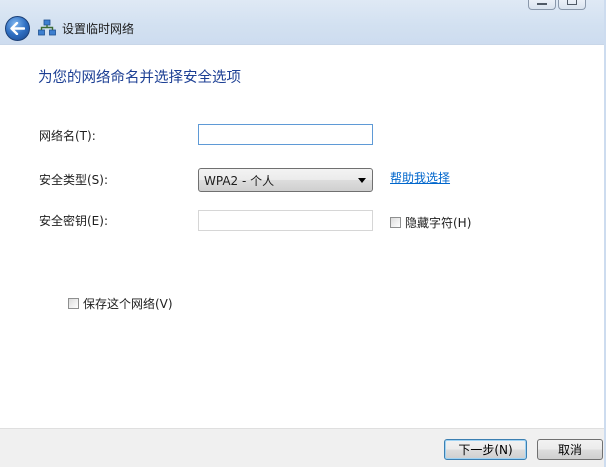  I want to click on security-key-label: 安全密钥(E):, so click(73, 221).